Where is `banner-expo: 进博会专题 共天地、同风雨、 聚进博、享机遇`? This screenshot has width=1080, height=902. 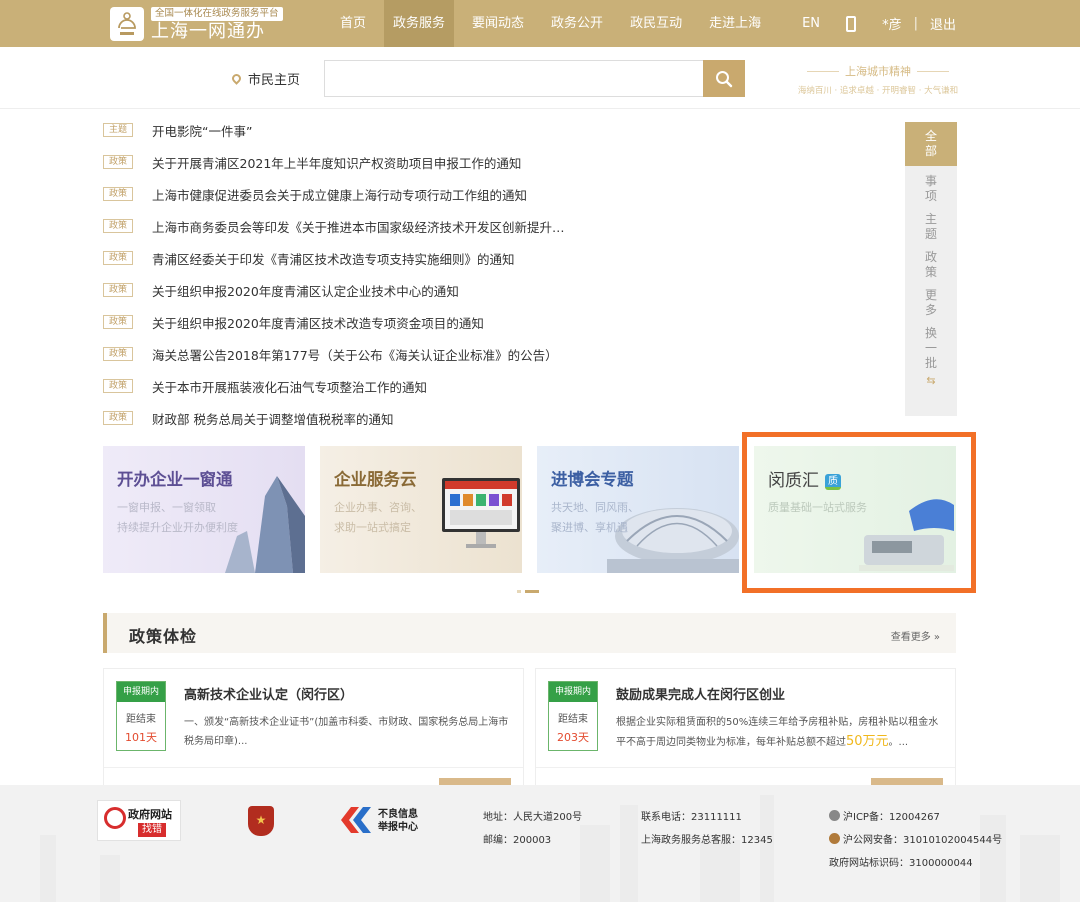
banner-expo: 进博会专题 共天地、同风雨、 聚进博、享机遇 is located at coordinates (638, 509).